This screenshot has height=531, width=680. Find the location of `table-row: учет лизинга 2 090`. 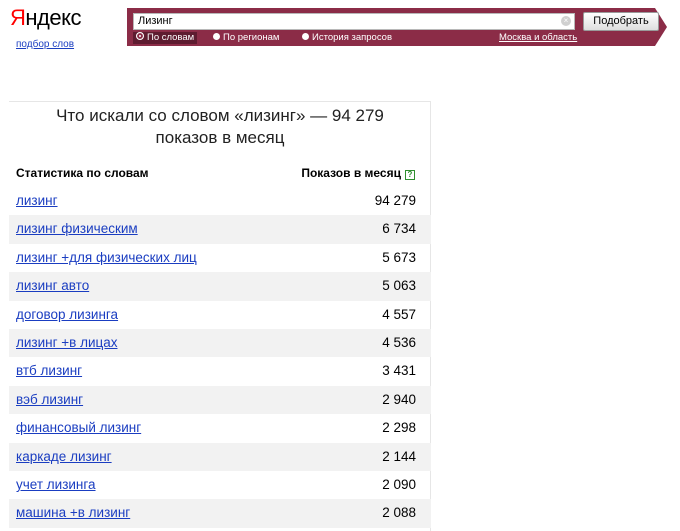

table-row: учет лизинга 2 090 is located at coordinates (220, 485).